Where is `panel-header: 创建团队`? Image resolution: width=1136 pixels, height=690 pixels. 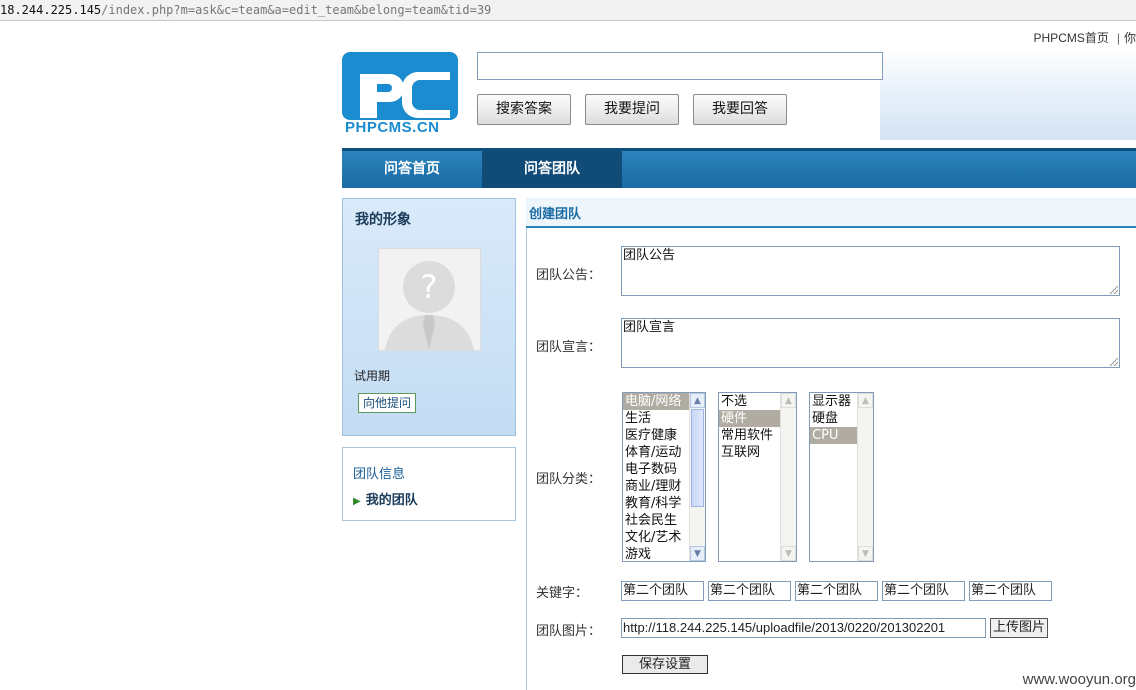 panel-header: 创建团队 is located at coordinates (831, 213).